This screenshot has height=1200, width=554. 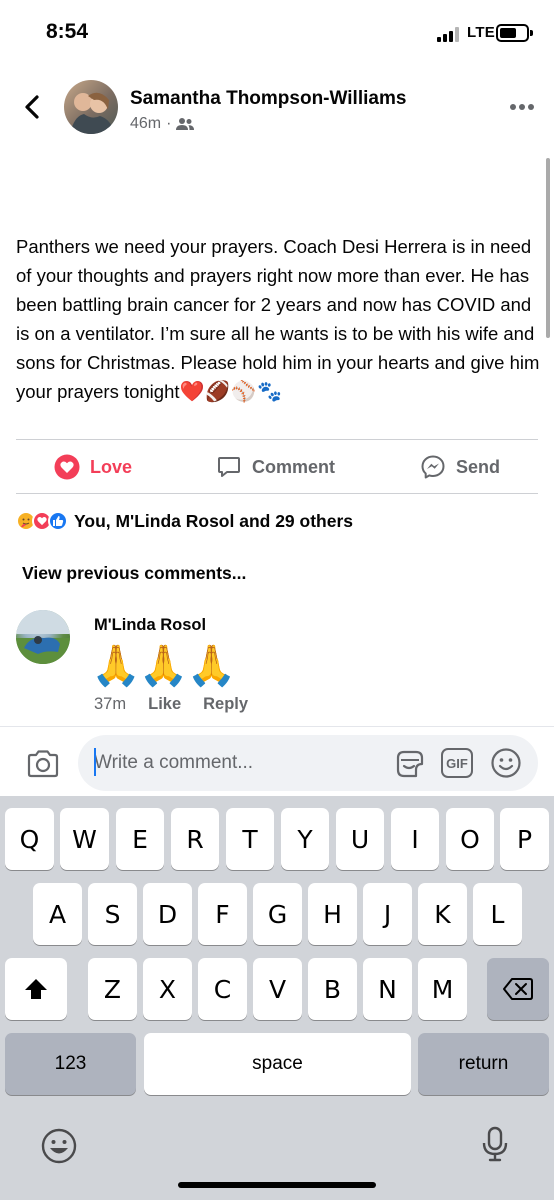 I want to click on key-p: P, so click(x=524, y=839).